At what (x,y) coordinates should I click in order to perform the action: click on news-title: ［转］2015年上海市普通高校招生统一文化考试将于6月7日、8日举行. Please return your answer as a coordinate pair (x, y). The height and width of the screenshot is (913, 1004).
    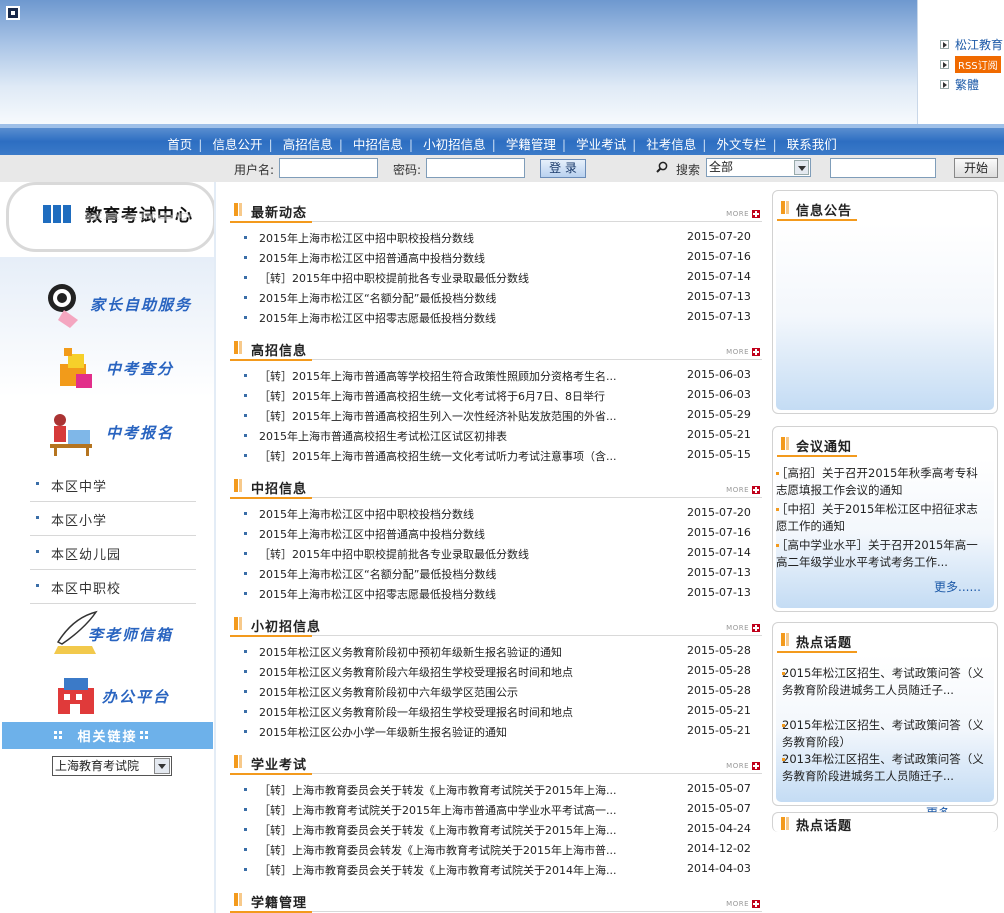
    Looking at the image, I should click on (454, 396).